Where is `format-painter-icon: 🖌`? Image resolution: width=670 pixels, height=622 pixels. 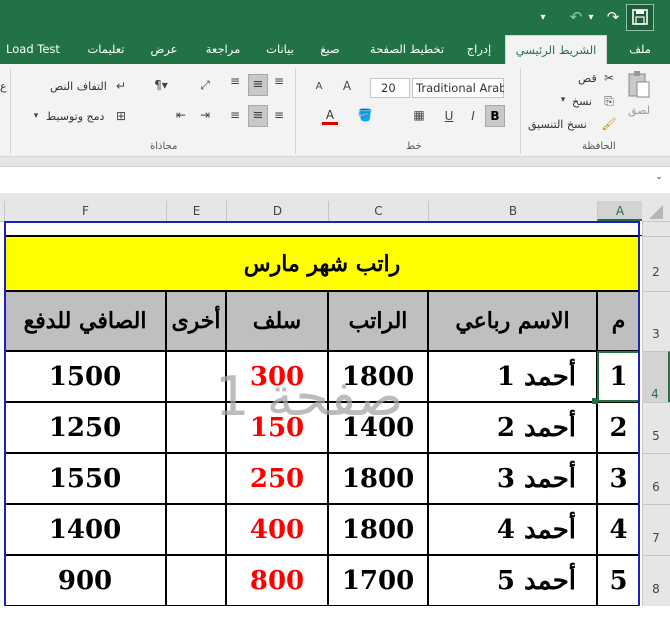
format-painter-icon: 🖌 is located at coordinates (609, 124).